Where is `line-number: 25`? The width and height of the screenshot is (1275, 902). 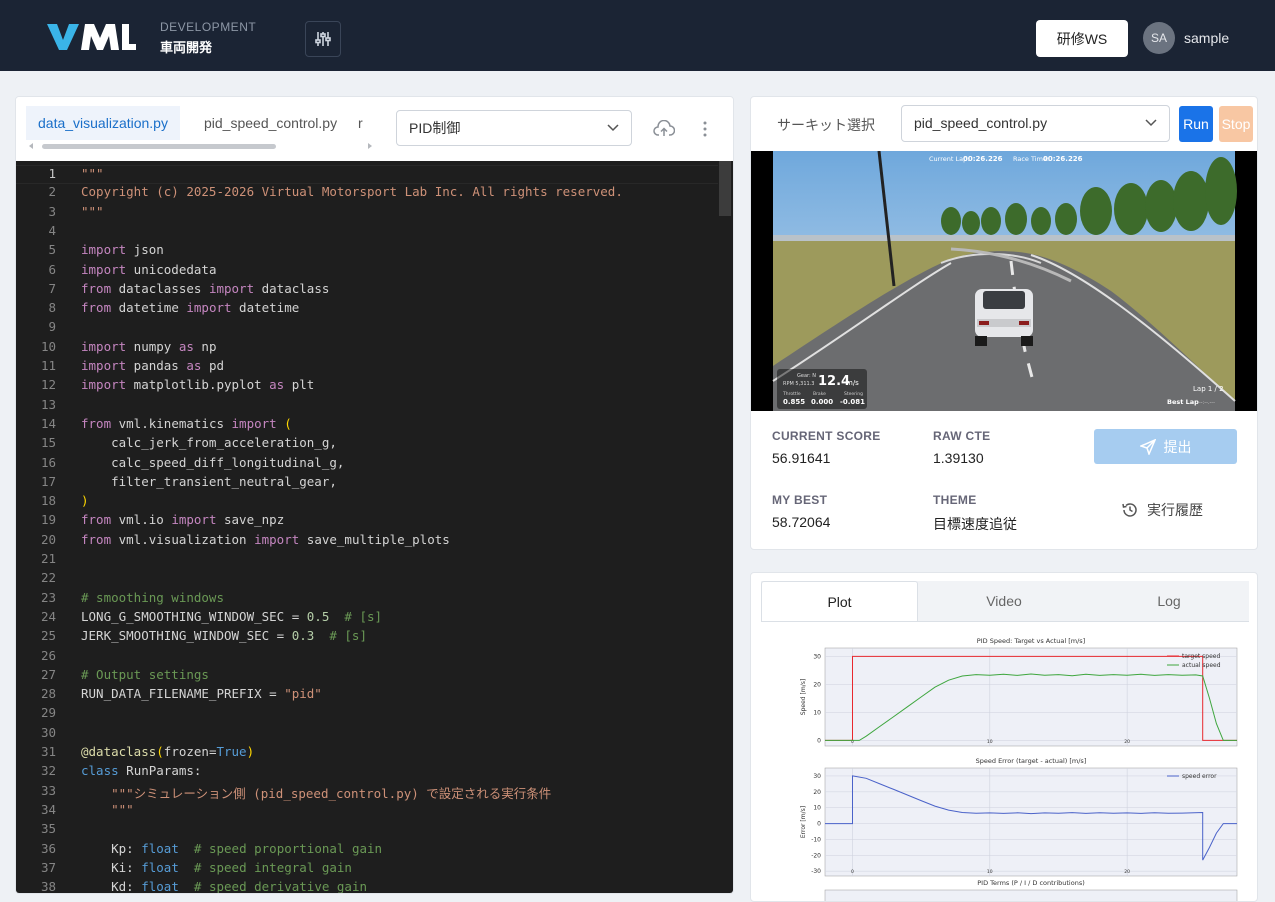
line-number: 25 is located at coordinates (48, 636).